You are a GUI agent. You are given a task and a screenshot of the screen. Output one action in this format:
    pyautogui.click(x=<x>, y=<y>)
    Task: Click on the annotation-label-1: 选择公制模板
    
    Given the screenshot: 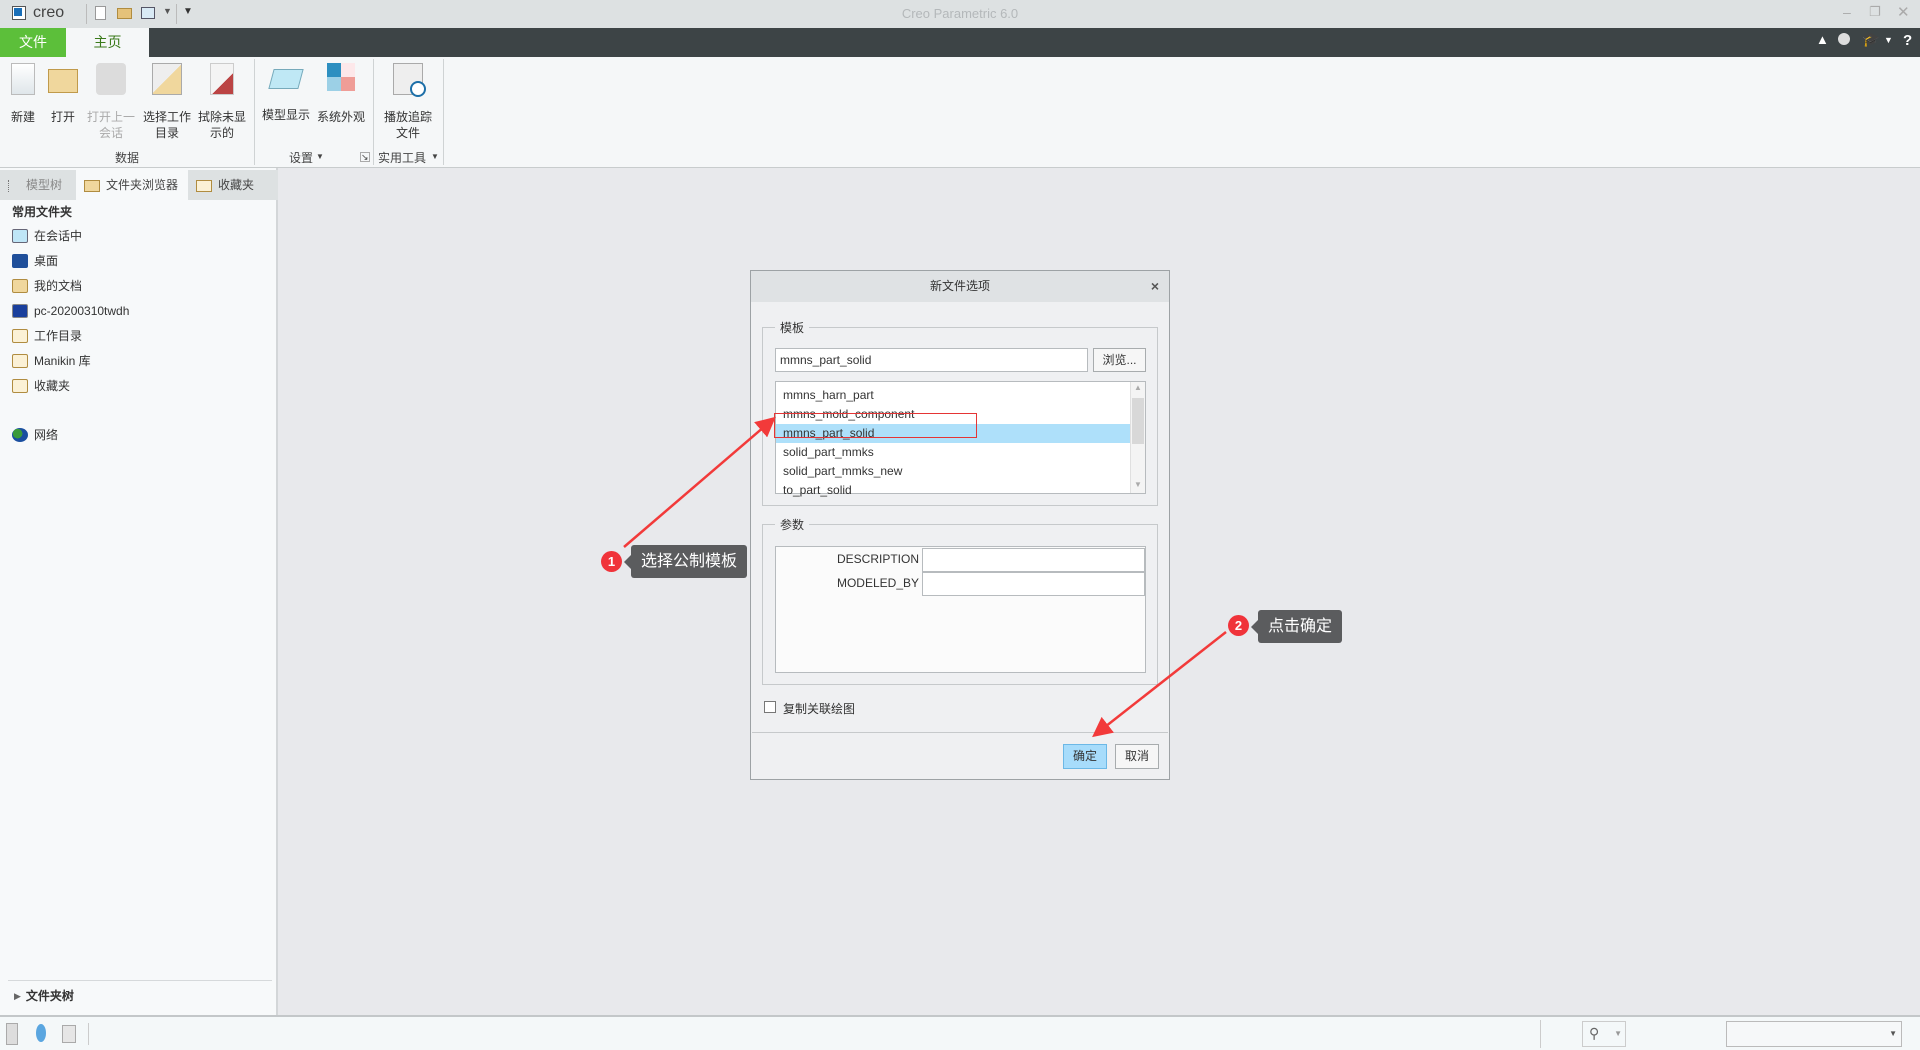 What is the action you would take?
    pyautogui.click(x=685, y=561)
    